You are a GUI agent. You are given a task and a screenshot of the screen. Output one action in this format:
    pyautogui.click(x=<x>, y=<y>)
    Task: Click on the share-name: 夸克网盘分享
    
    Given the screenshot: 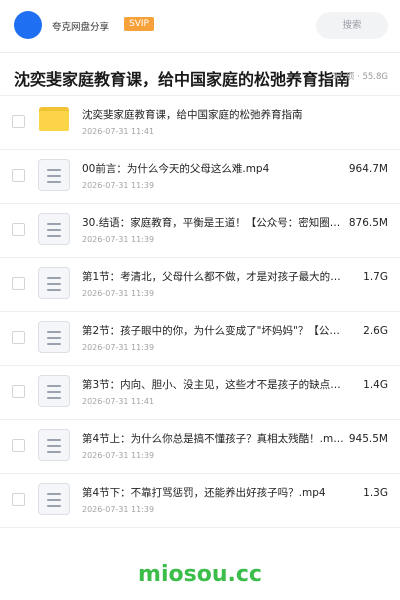 What is the action you would take?
    pyautogui.click(x=81, y=27)
    